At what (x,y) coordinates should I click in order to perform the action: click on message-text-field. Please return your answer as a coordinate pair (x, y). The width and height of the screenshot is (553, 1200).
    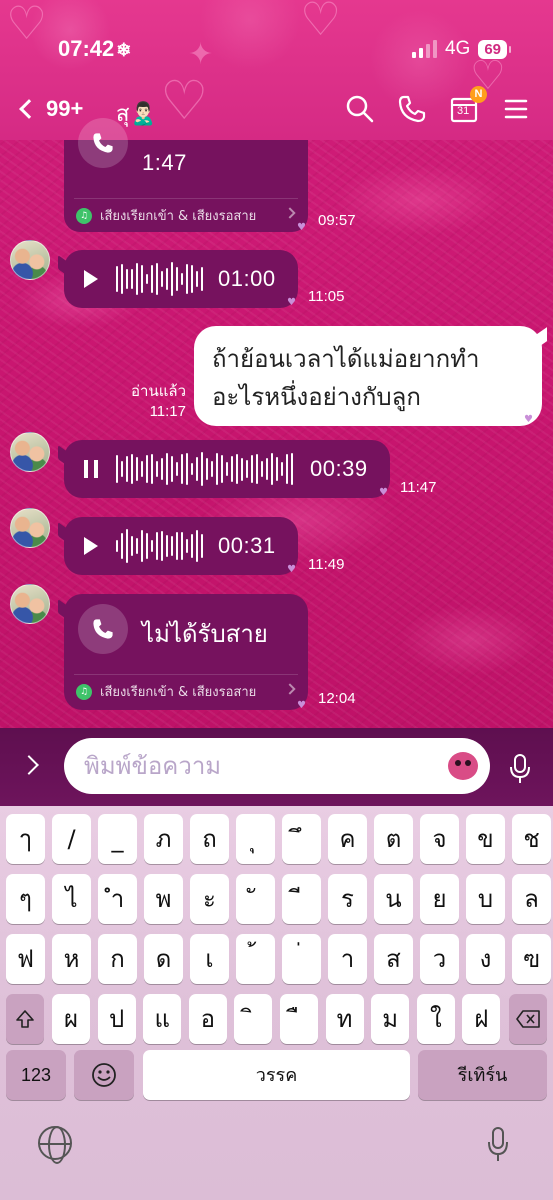
    Looking at the image, I should click on (264, 766).